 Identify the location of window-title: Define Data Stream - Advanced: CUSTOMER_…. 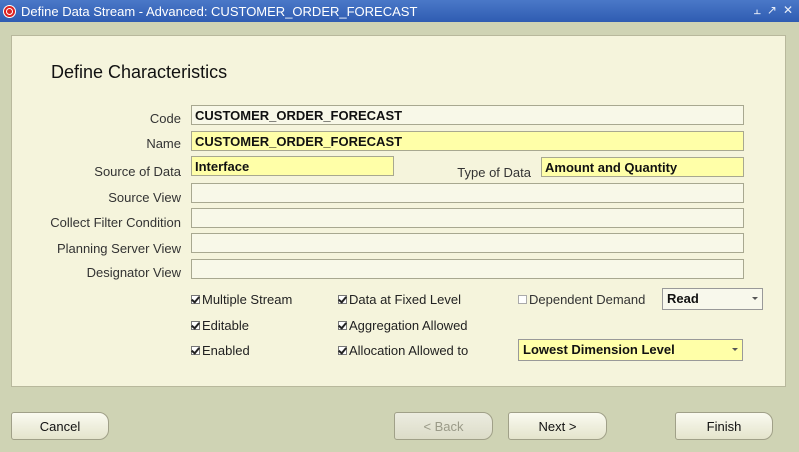
(219, 11).